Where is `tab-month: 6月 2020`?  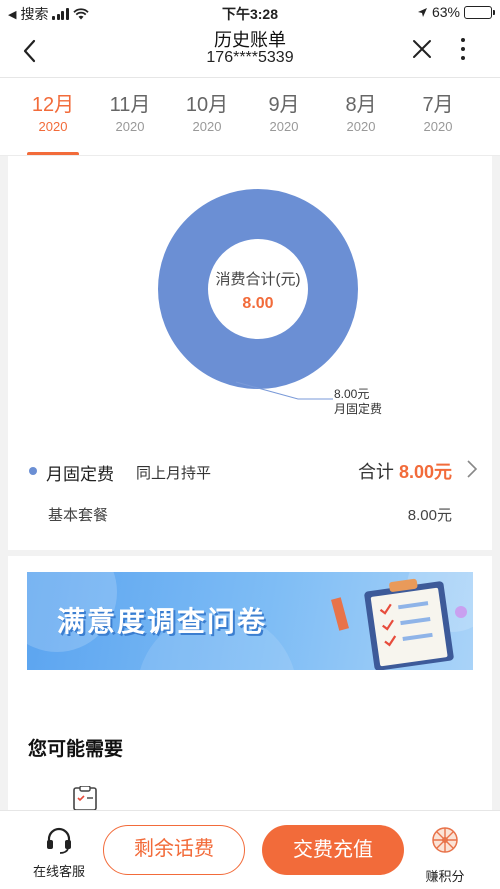 tab-month: 6月 2020 is located at coordinates (490, 111).